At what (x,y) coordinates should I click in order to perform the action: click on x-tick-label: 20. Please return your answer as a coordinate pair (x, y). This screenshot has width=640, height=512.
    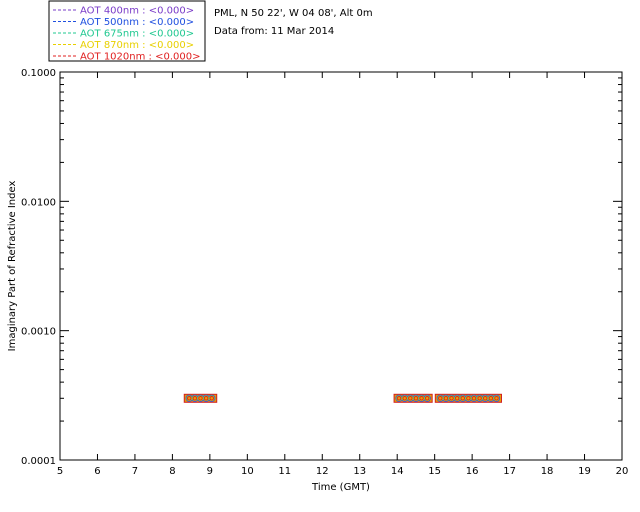
    Looking at the image, I should click on (622, 471).